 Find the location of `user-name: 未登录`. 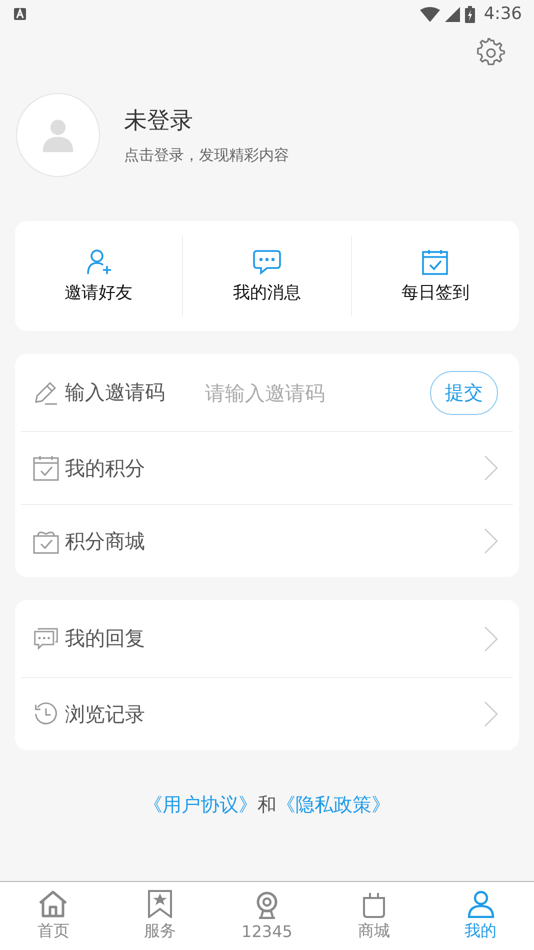

user-name: 未登录 is located at coordinates (206, 120).